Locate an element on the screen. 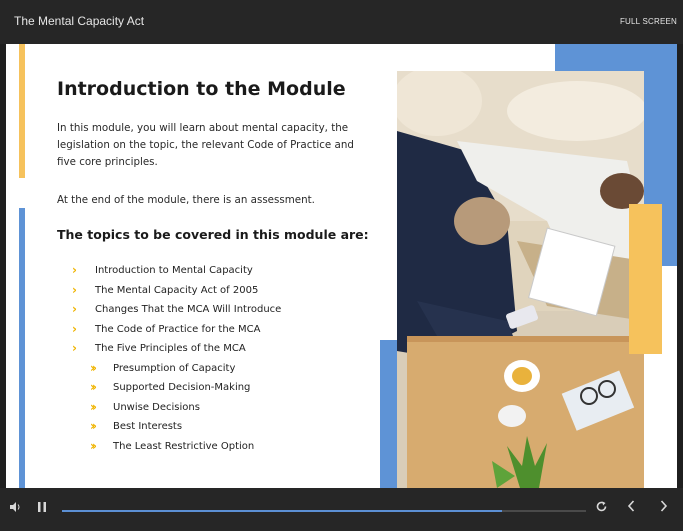 The image size is (683, 531). chevron-right-icon is located at coordinates (664, 508).